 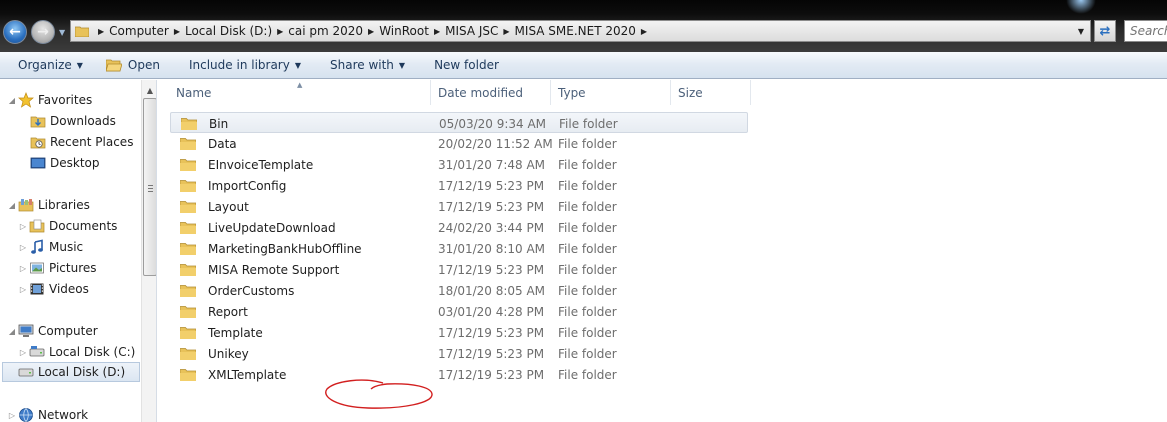 I want to click on breadcrumb-segment: ▶ MISA SME.NET 2020, so click(x=567, y=31).